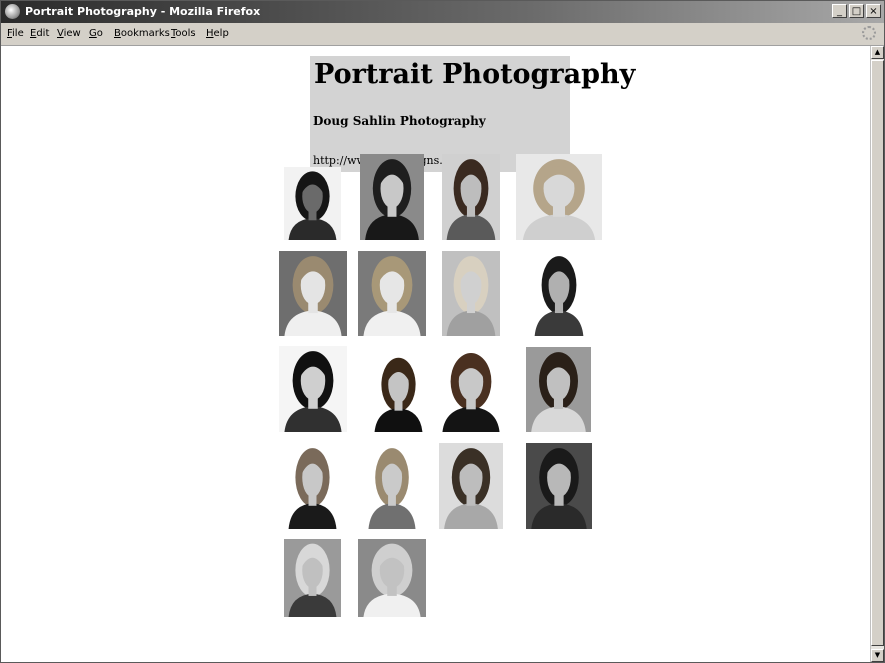  What do you see at coordinates (39, 33) in the screenshot?
I see `menu-edit: Edit` at bounding box center [39, 33].